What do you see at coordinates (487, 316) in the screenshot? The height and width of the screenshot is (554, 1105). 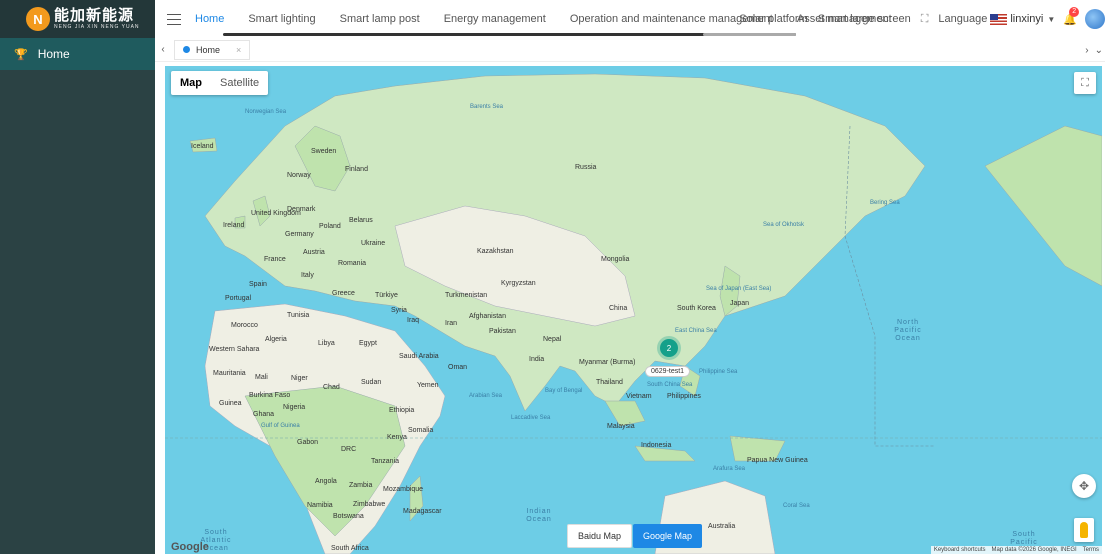 I see `country-label: Afghanistan` at bounding box center [487, 316].